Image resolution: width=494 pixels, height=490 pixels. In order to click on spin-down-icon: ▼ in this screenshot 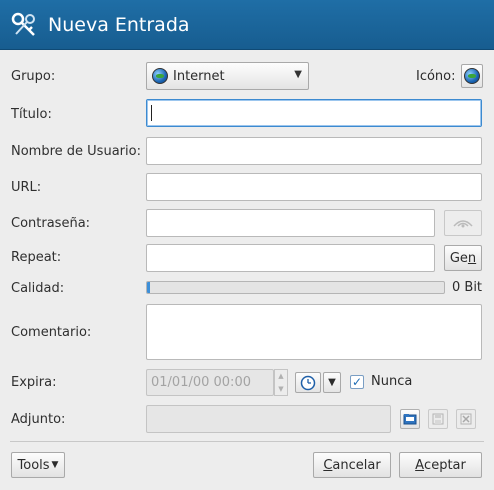, I will do `click(280, 389)`.